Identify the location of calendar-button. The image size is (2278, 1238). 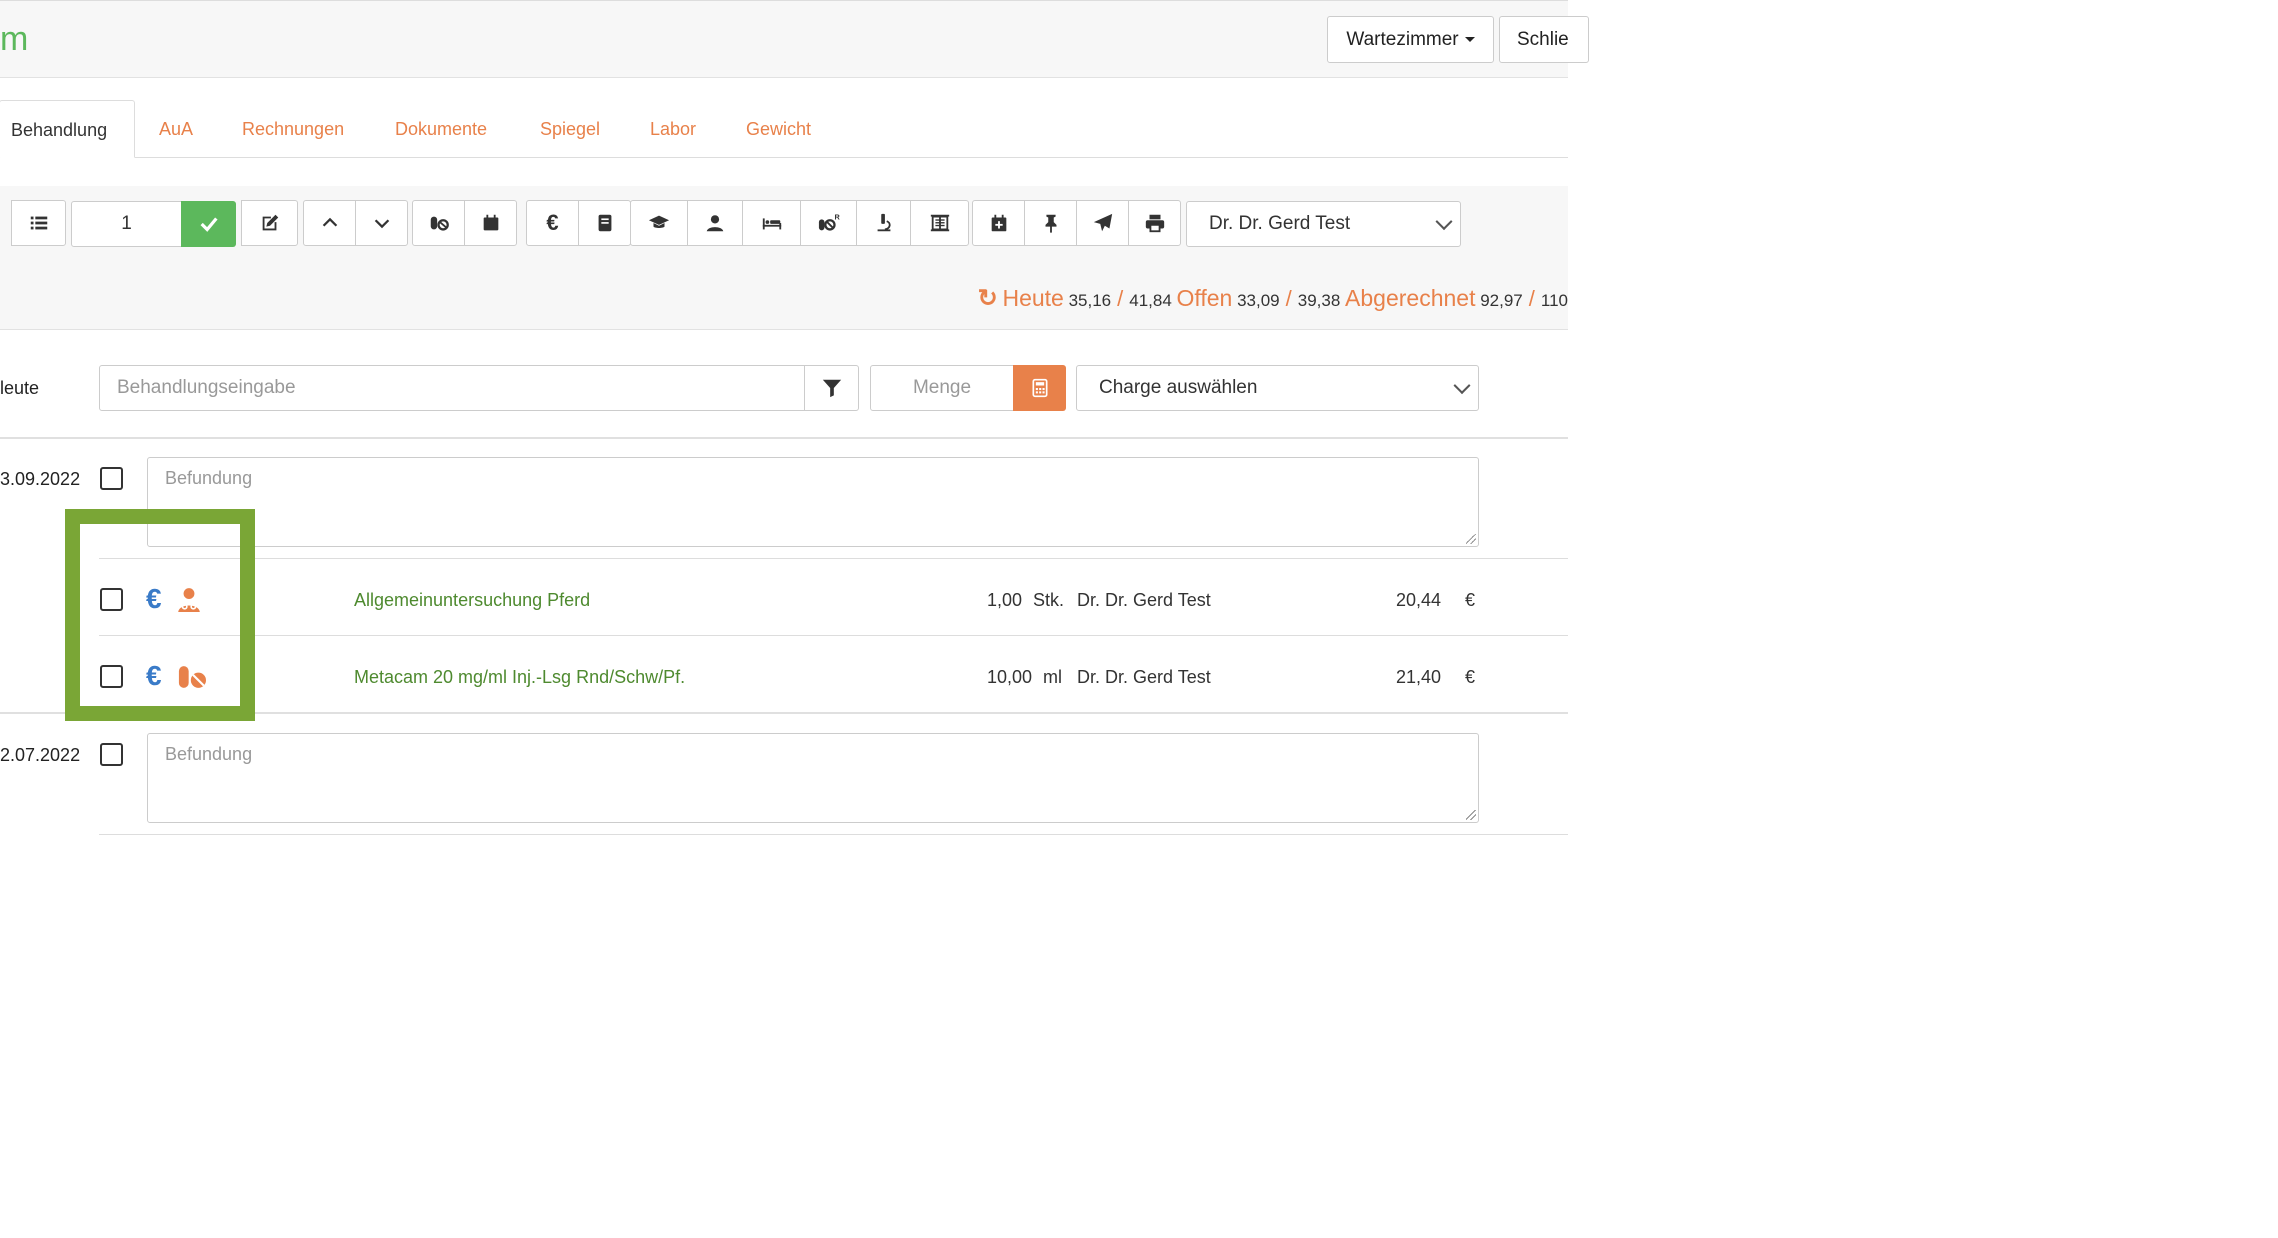
(490, 223).